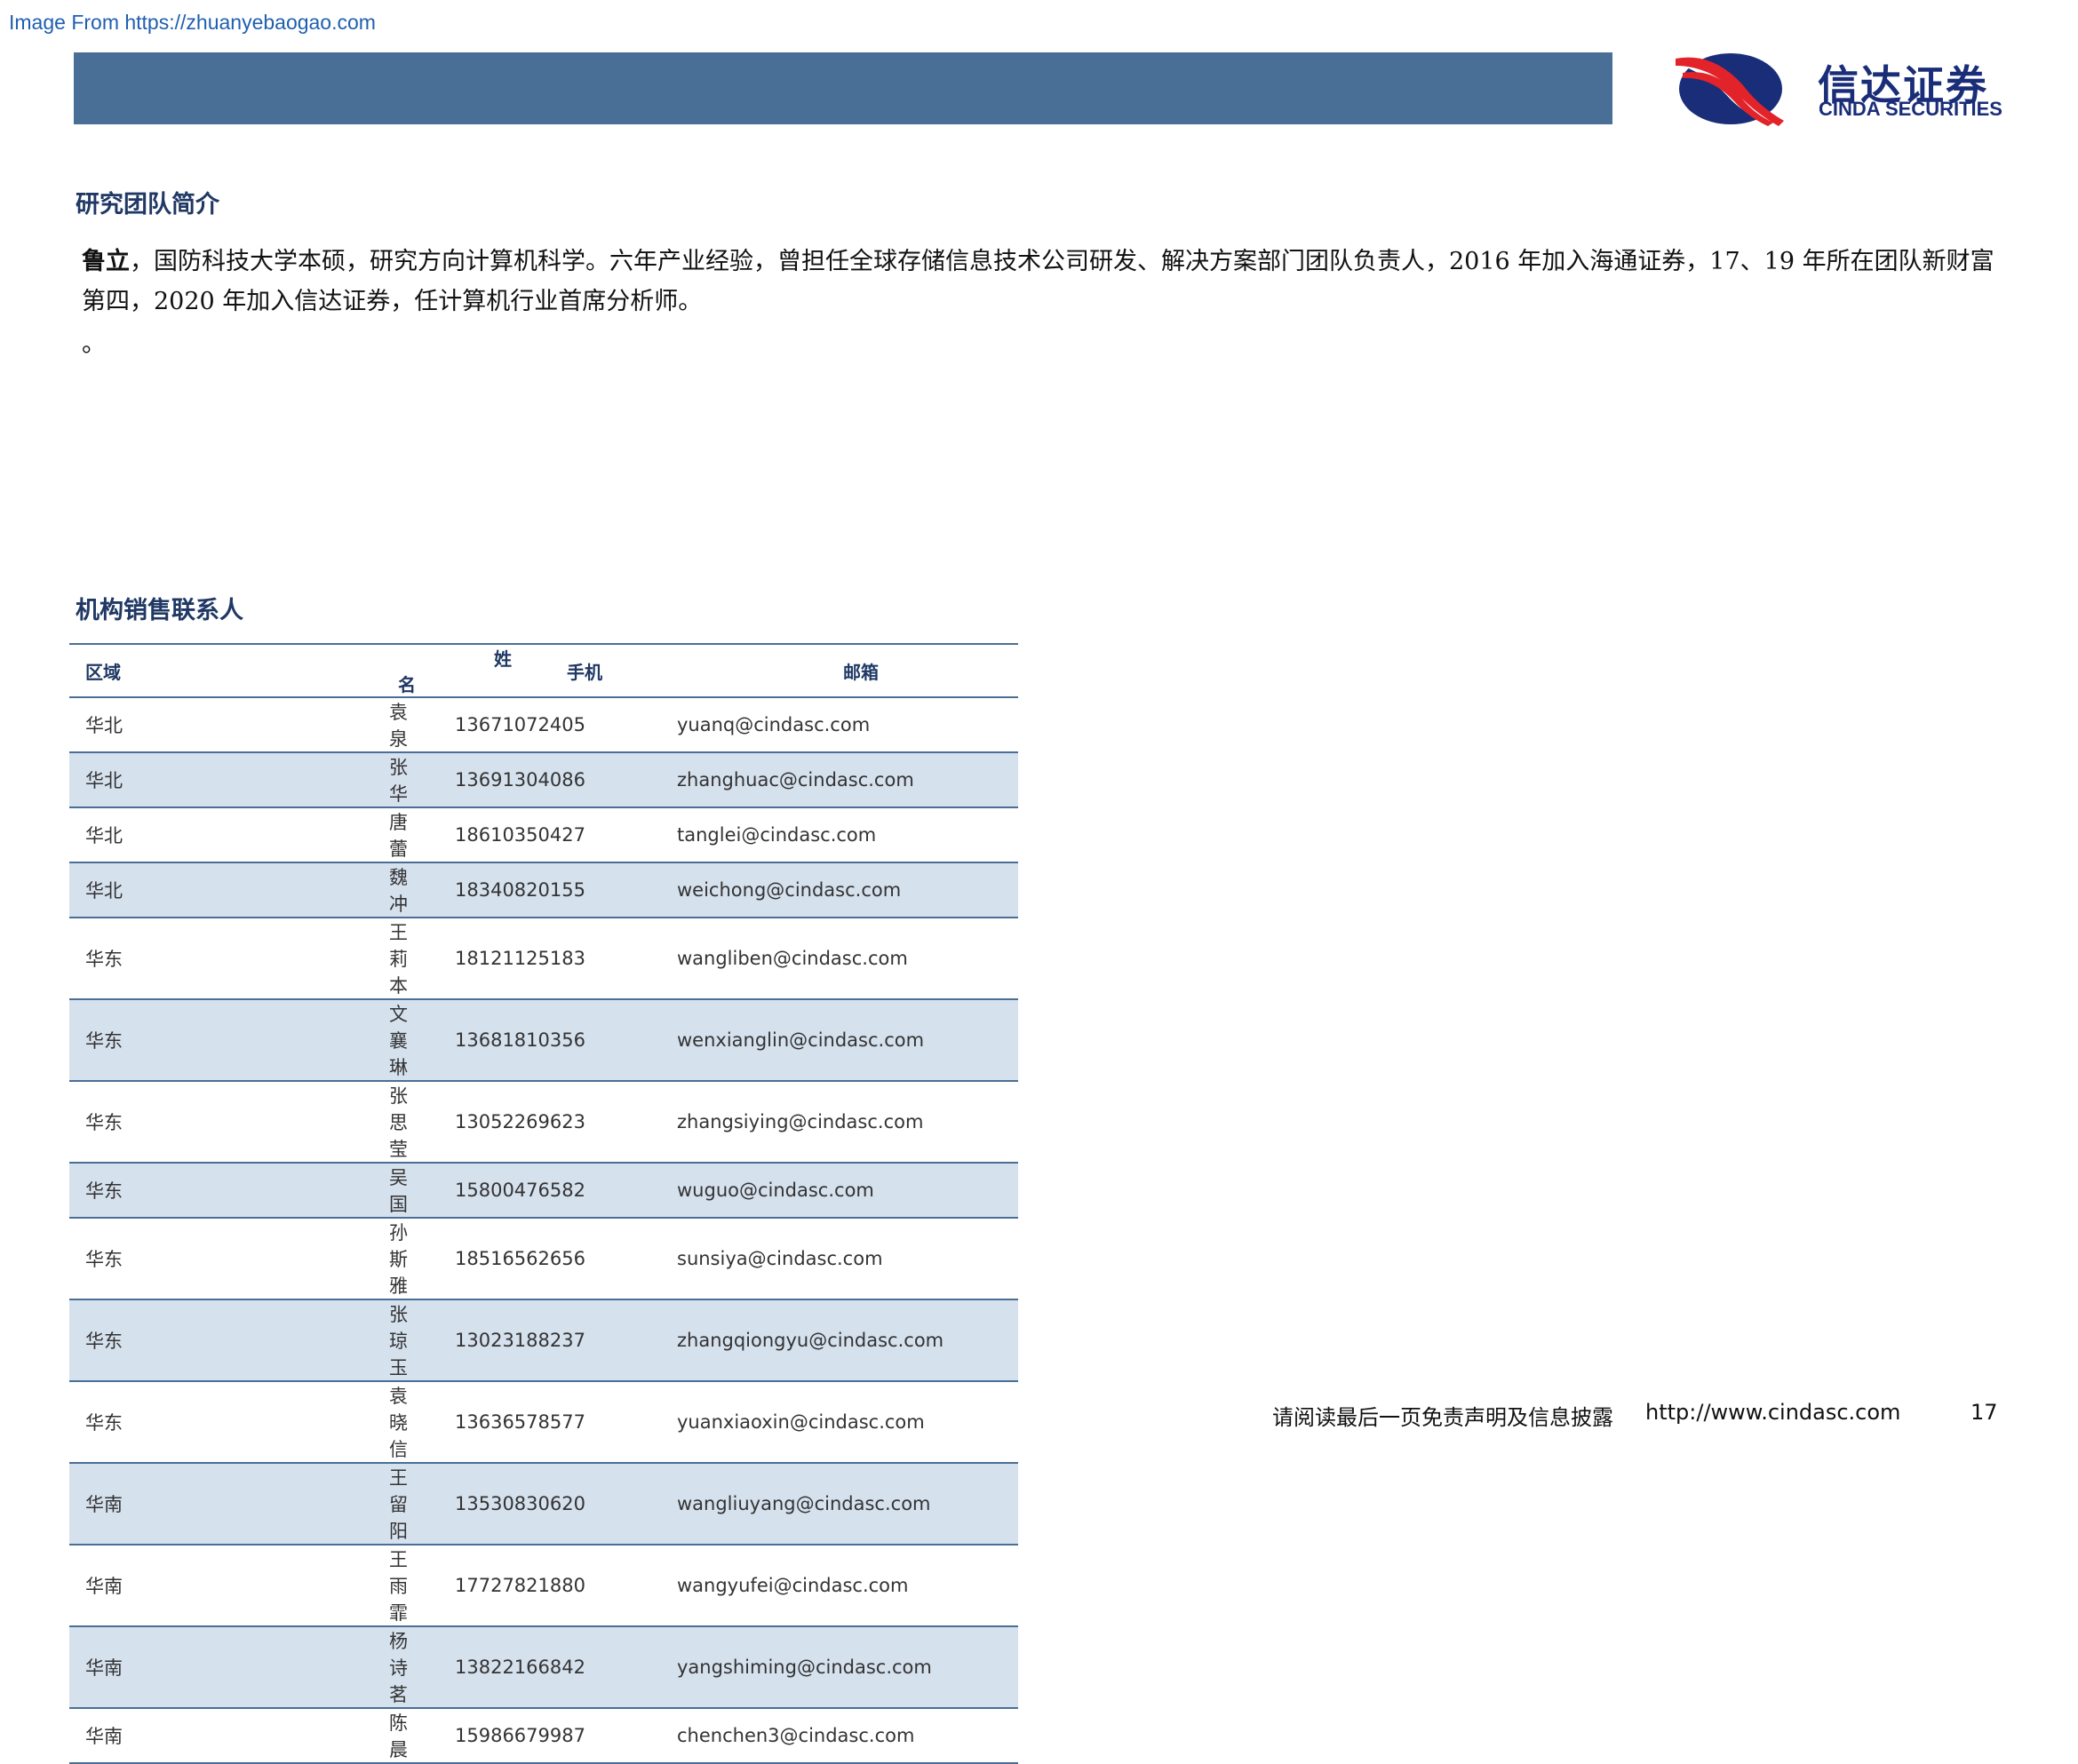 The width and height of the screenshot is (2078, 1764). What do you see at coordinates (1844, 90) in the screenshot?
I see `cinda-logo: 信达证券 CINDA SECURITIES` at bounding box center [1844, 90].